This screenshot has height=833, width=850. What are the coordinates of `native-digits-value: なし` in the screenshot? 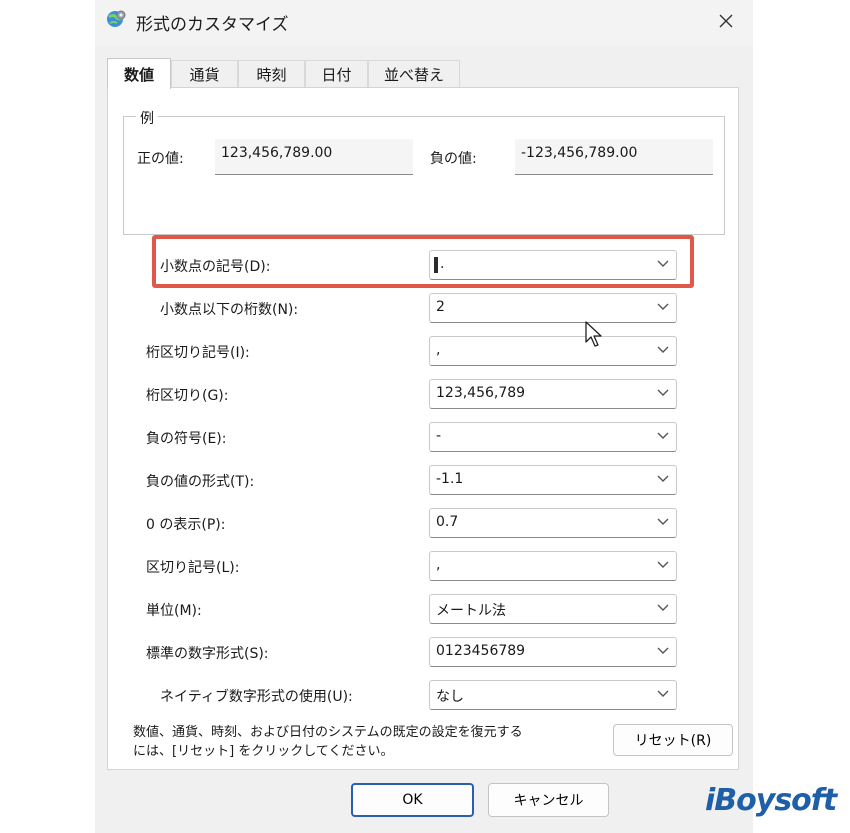 It's located at (450, 697).